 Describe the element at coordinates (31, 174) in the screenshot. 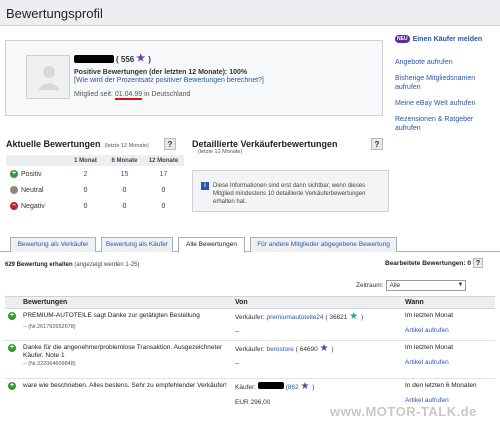

I see `row-label: Positiv` at that location.